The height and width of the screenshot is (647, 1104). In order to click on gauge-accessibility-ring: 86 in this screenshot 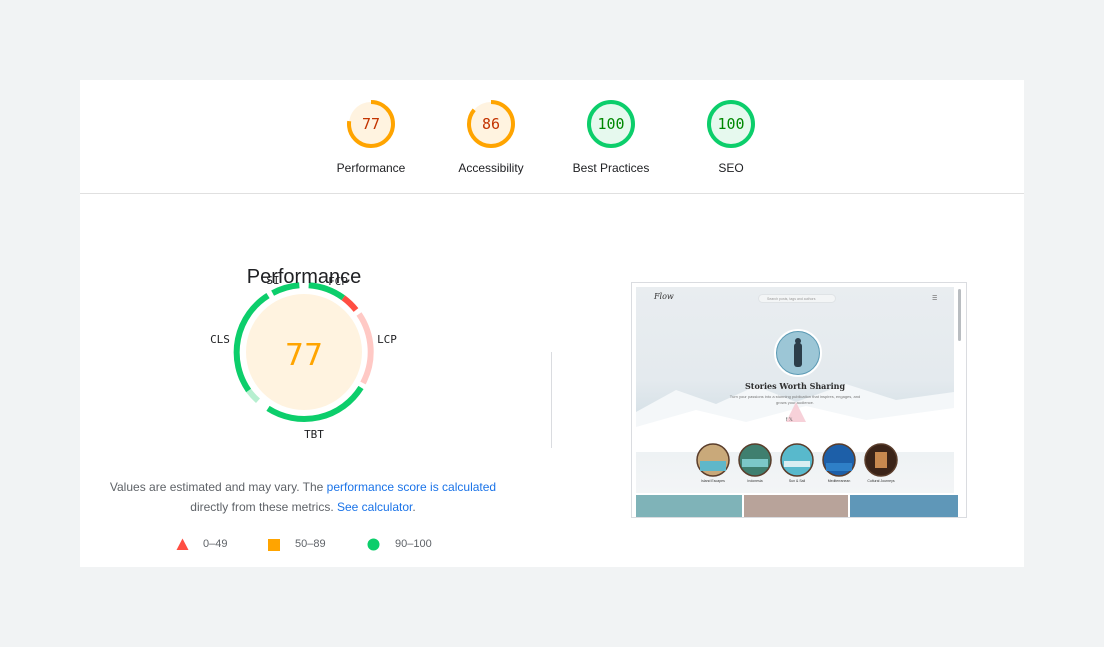, I will do `click(491, 124)`.